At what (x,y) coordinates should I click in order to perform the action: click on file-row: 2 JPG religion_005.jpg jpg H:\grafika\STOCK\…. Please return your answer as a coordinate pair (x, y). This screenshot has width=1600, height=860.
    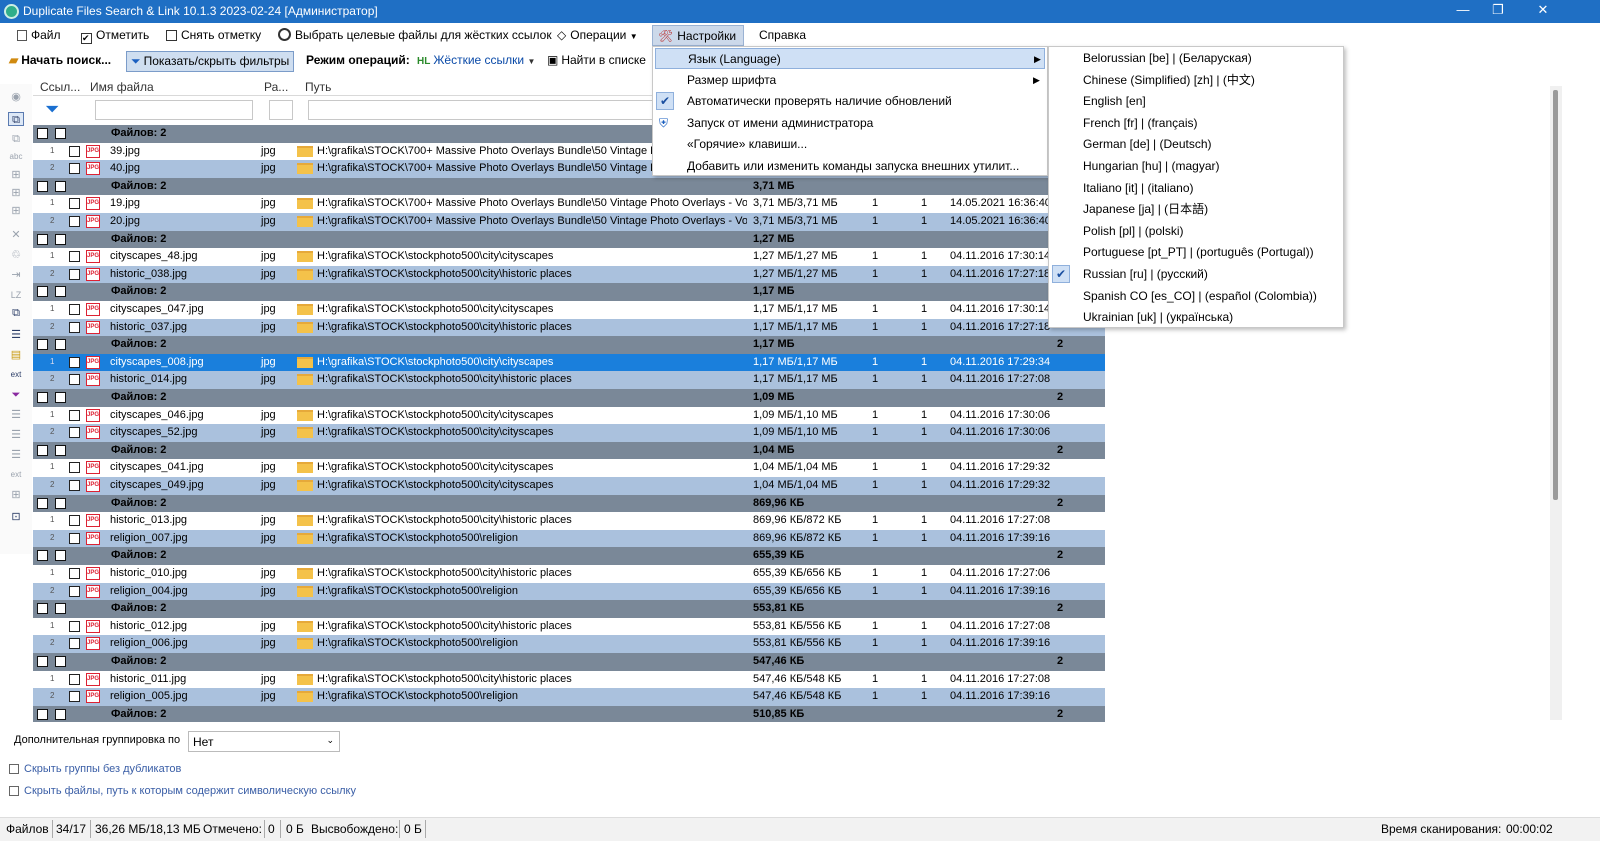
    Looking at the image, I should click on (569, 697).